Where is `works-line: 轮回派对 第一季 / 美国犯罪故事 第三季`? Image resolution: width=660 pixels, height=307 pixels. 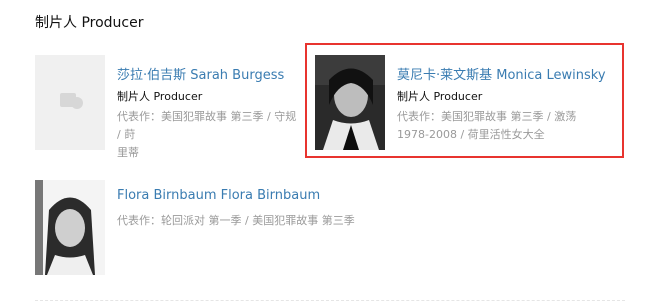
works-line: 轮回派对 第一季 / 美国犯罪故事 第三季 is located at coordinates (258, 220).